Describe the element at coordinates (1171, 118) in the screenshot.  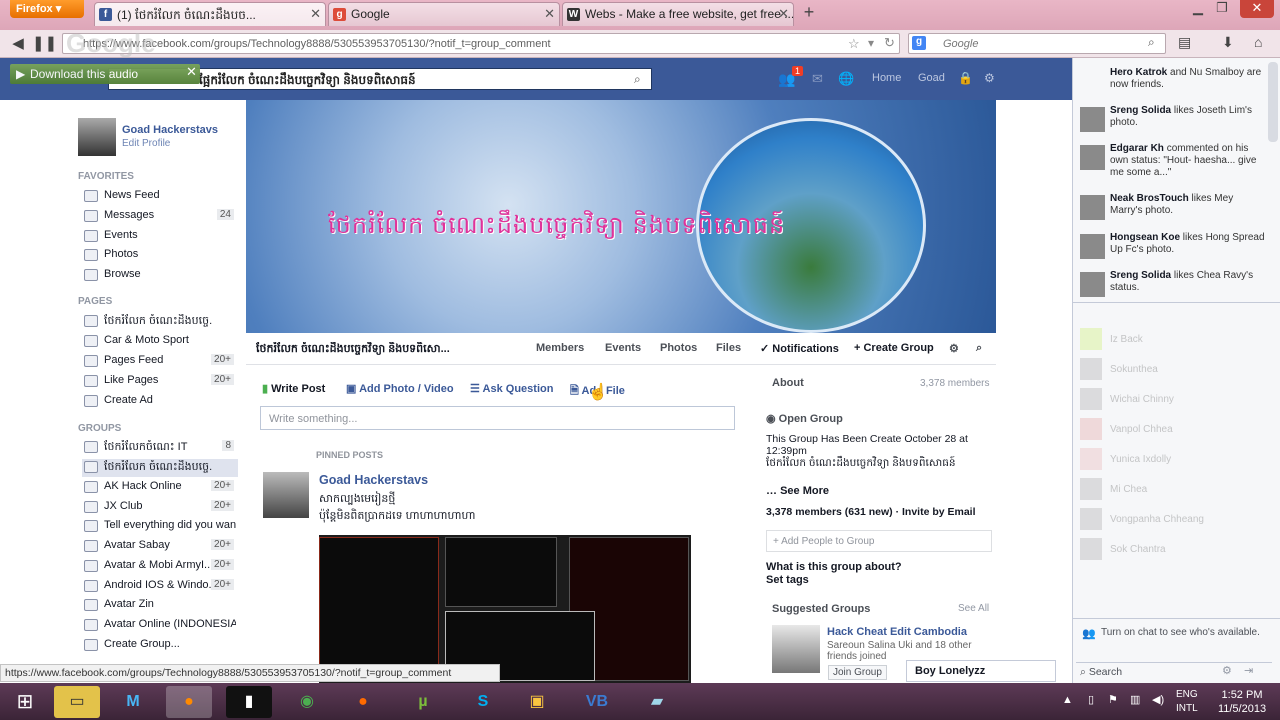
I see `ticker-story: Sreng Solida likes Joseth Lim's photo.` at that location.